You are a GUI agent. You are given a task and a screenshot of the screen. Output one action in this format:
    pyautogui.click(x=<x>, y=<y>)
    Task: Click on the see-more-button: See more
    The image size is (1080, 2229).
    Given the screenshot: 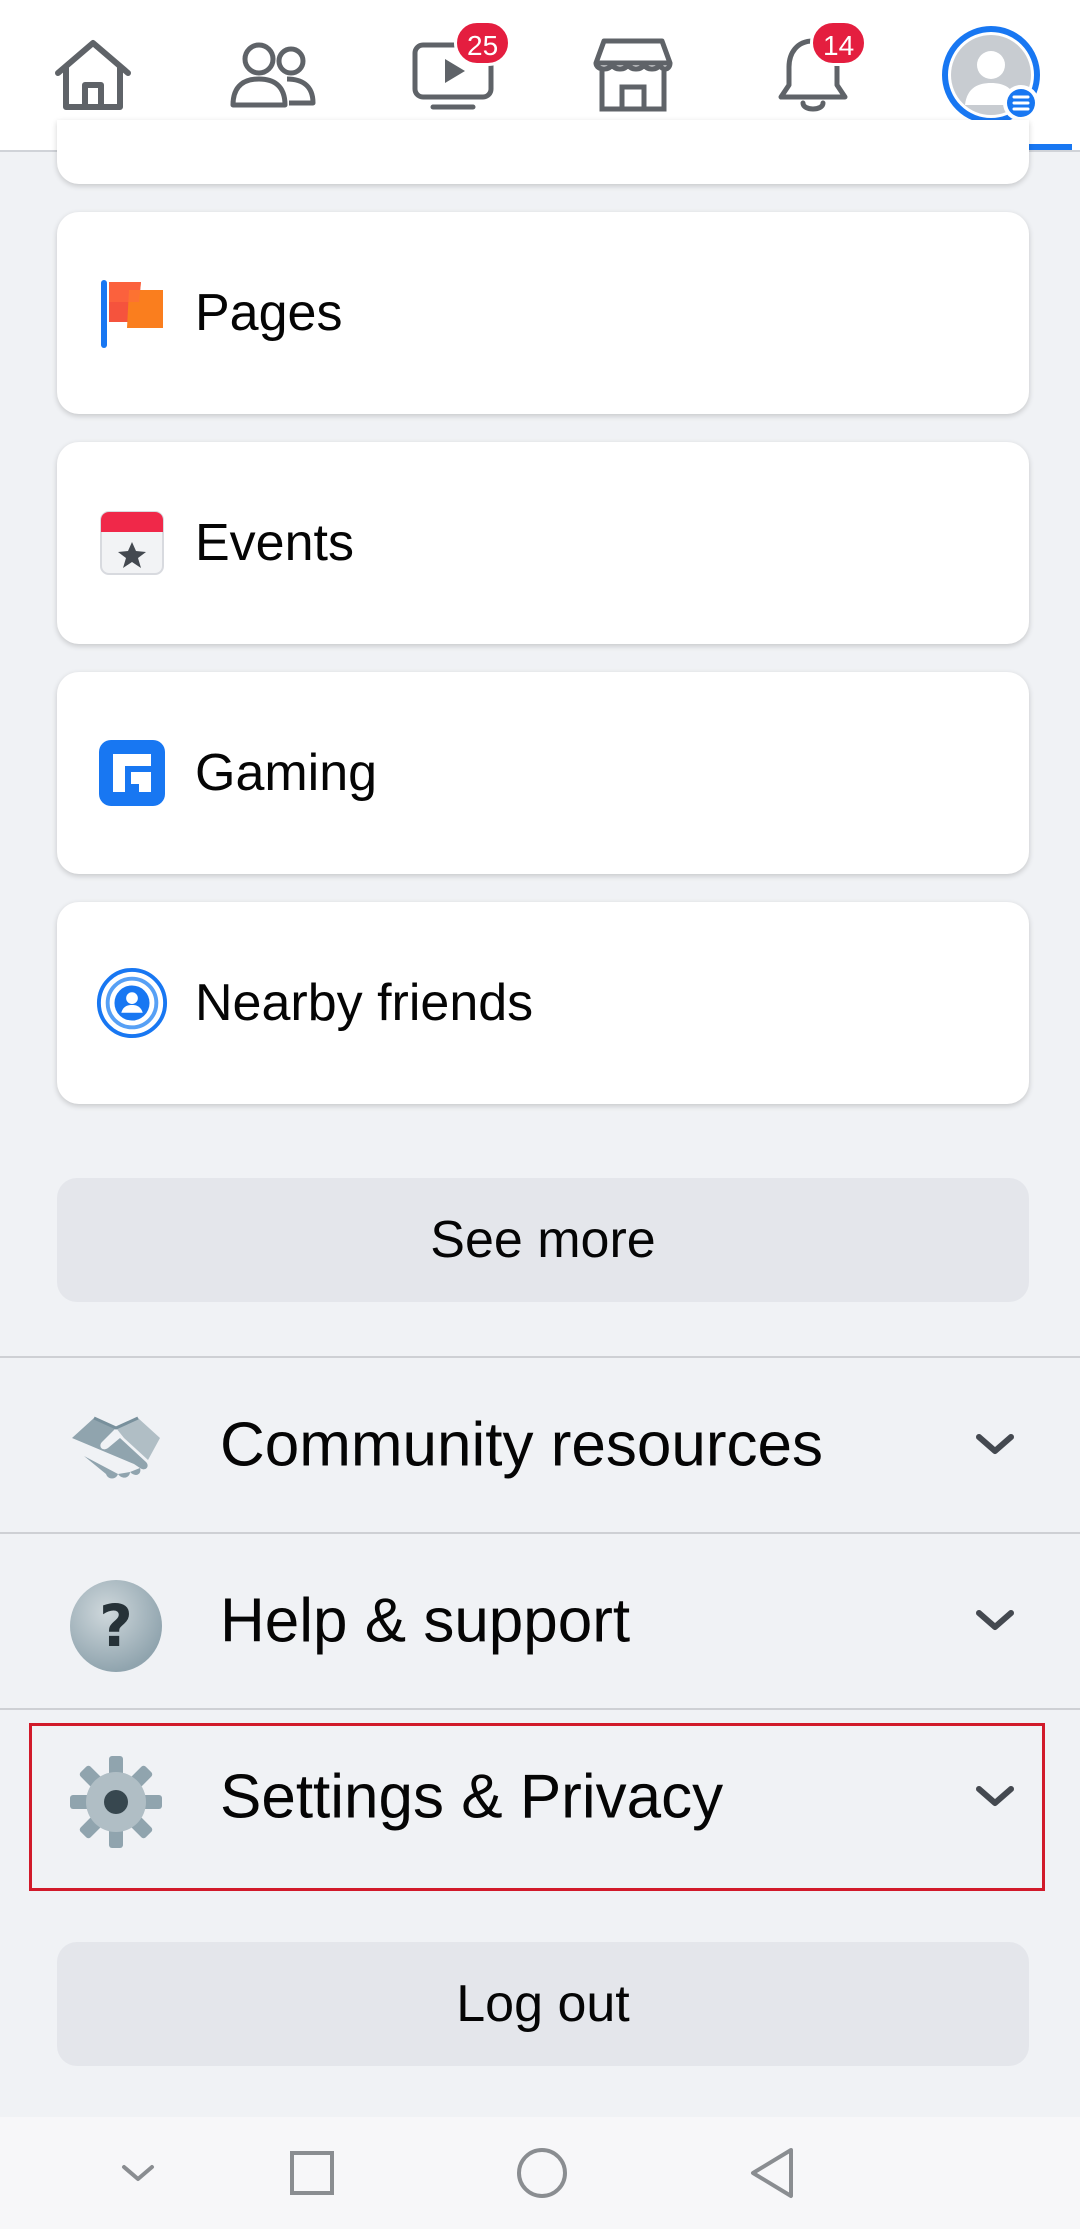 What is the action you would take?
    pyautogui.click(x=543, y=1240)
    